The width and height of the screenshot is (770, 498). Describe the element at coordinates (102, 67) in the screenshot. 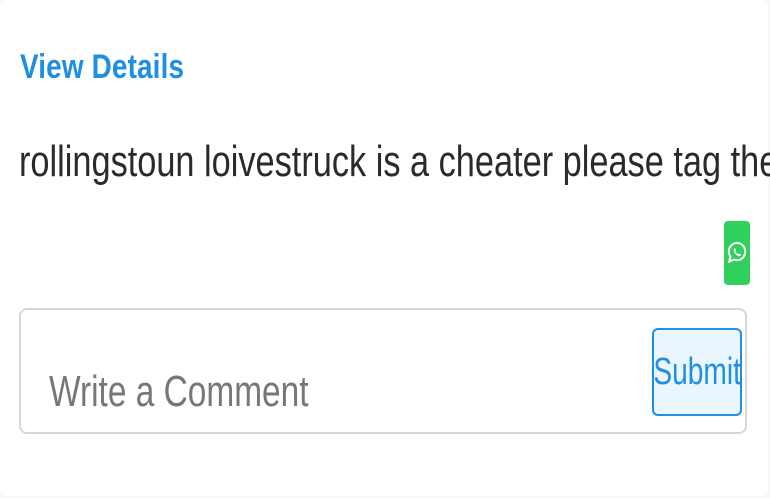

I see `view-details-link: View Details` at that location.